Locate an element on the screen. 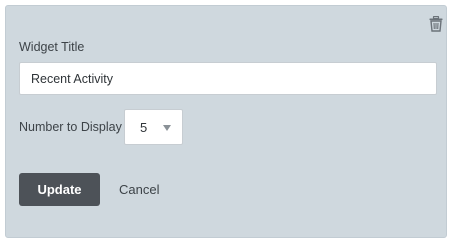 This screenshot has height=245, width=453. widget-title-label: Widget Title is located at coordinates (52, 47).